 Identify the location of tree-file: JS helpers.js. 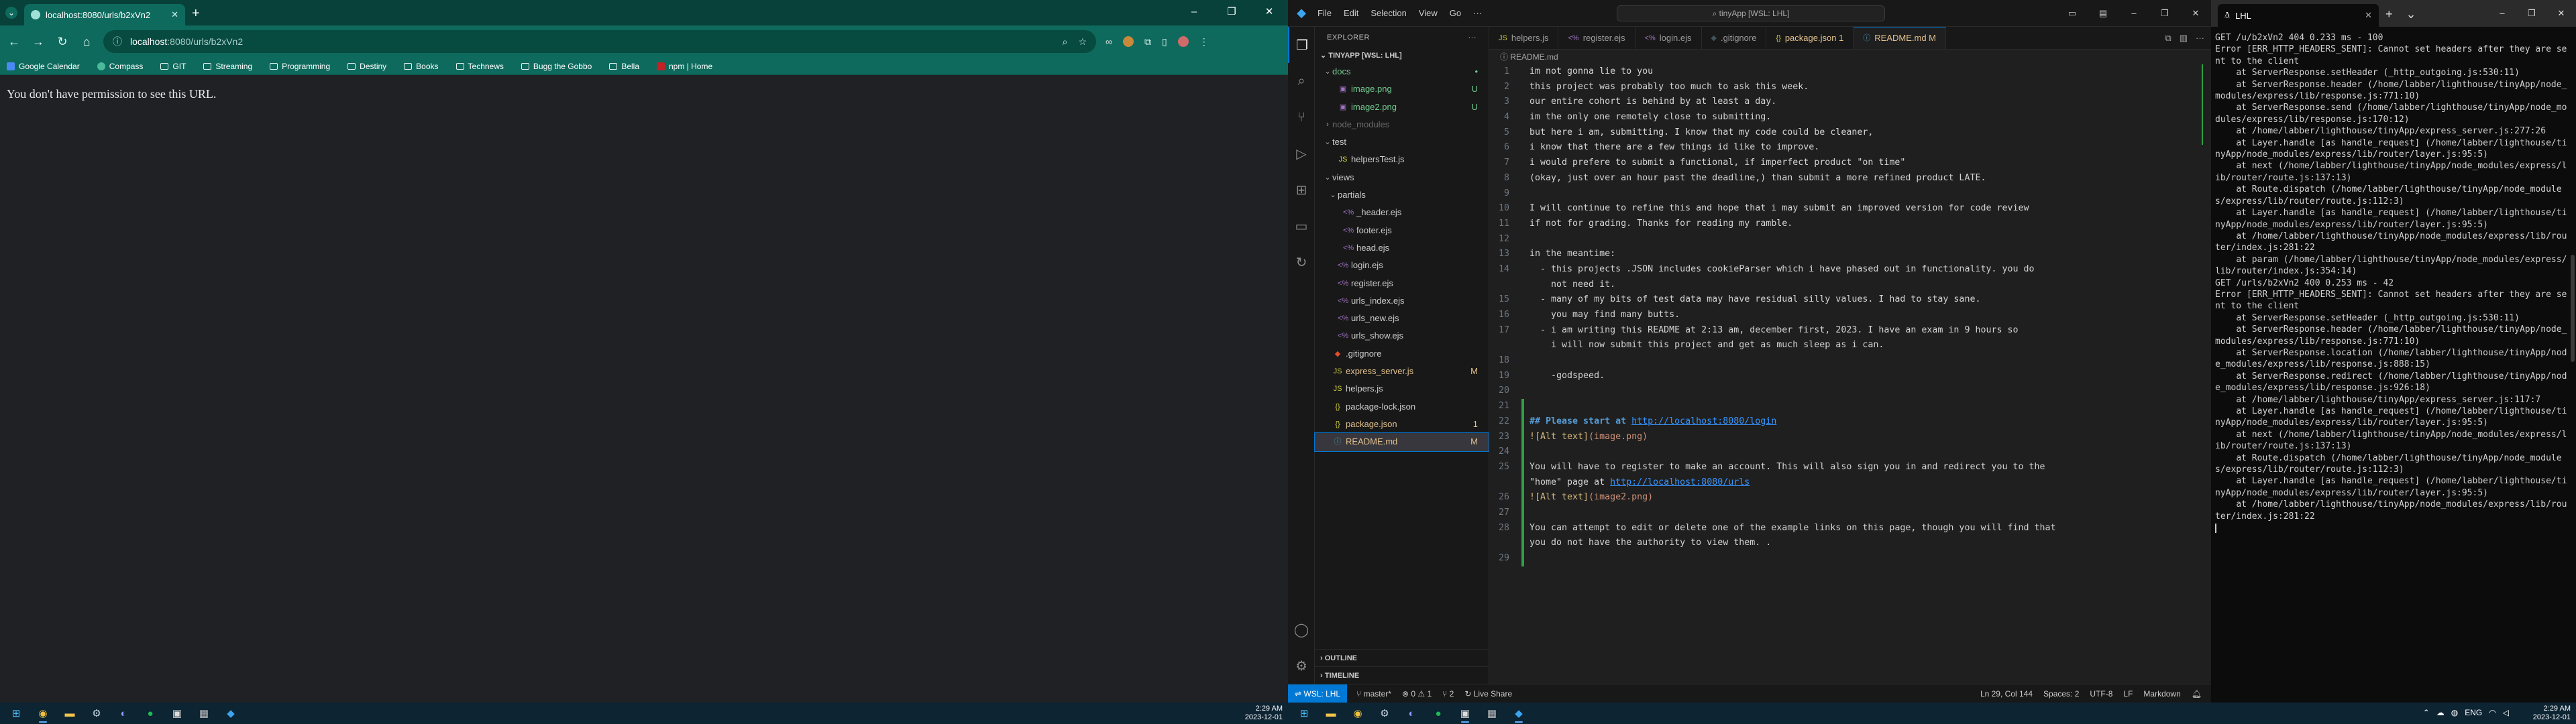
(1402, 389).